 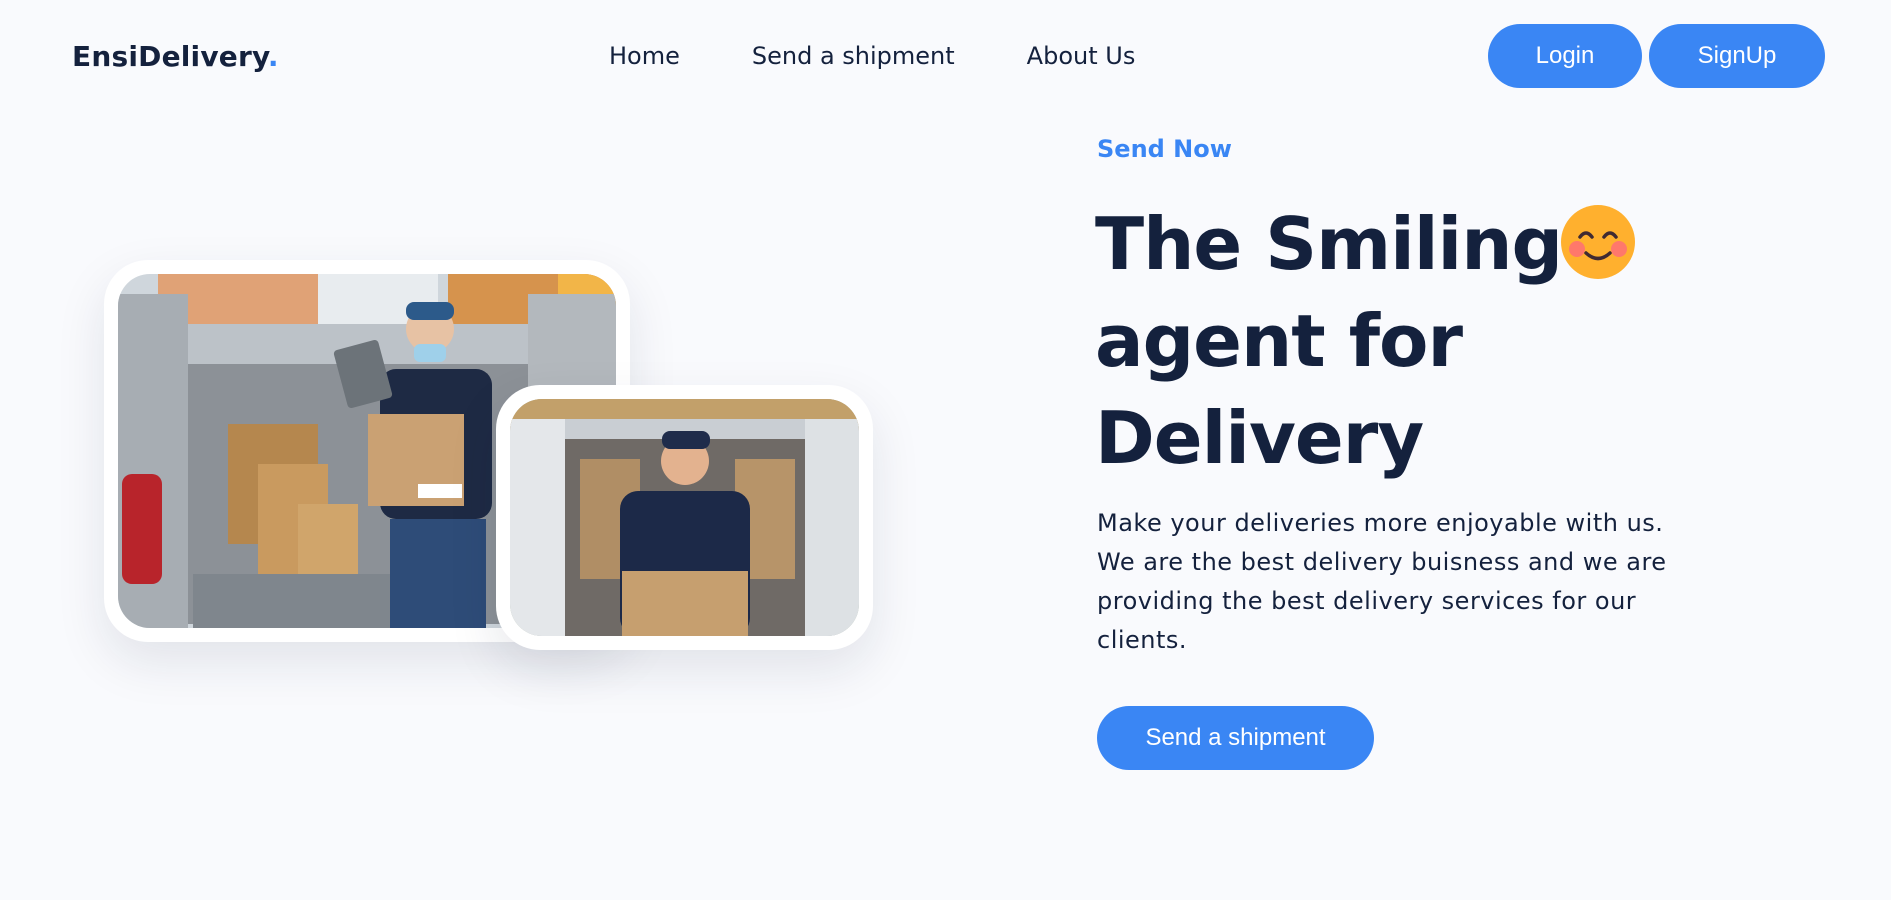 What do you see at coordinates (1081, 56) in the screenshot?
I see `nav-about-us: About Us` at bounding box center [1081, 56].